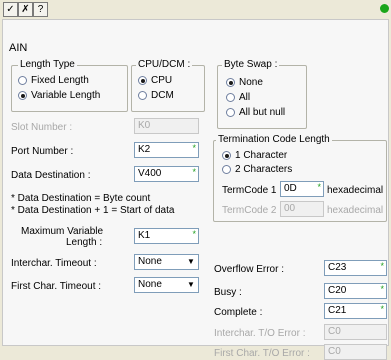 This screenshot has width=391, height=360. I want to click on length-type-title: Length Type, so click(47, 64).